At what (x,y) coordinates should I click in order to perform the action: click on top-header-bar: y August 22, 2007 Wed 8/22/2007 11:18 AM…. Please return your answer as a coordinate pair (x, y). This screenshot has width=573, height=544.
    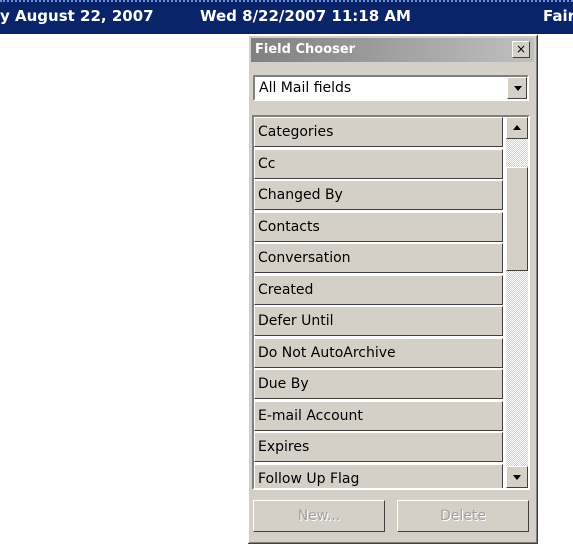
    Looking at the image, I should click on (286, 17).